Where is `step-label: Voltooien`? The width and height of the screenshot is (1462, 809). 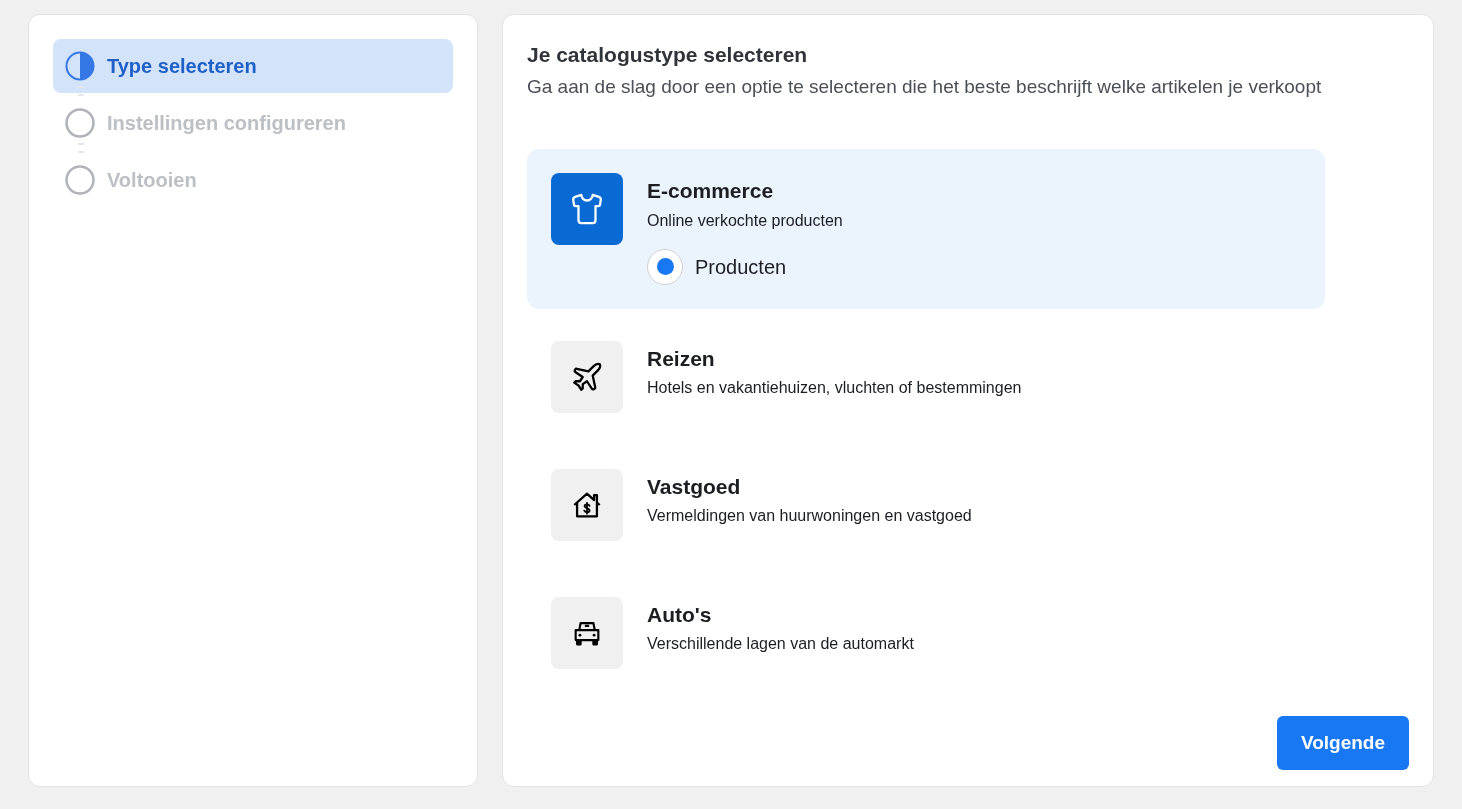
step-label: Voltooien is located at coordinates (152, 180).